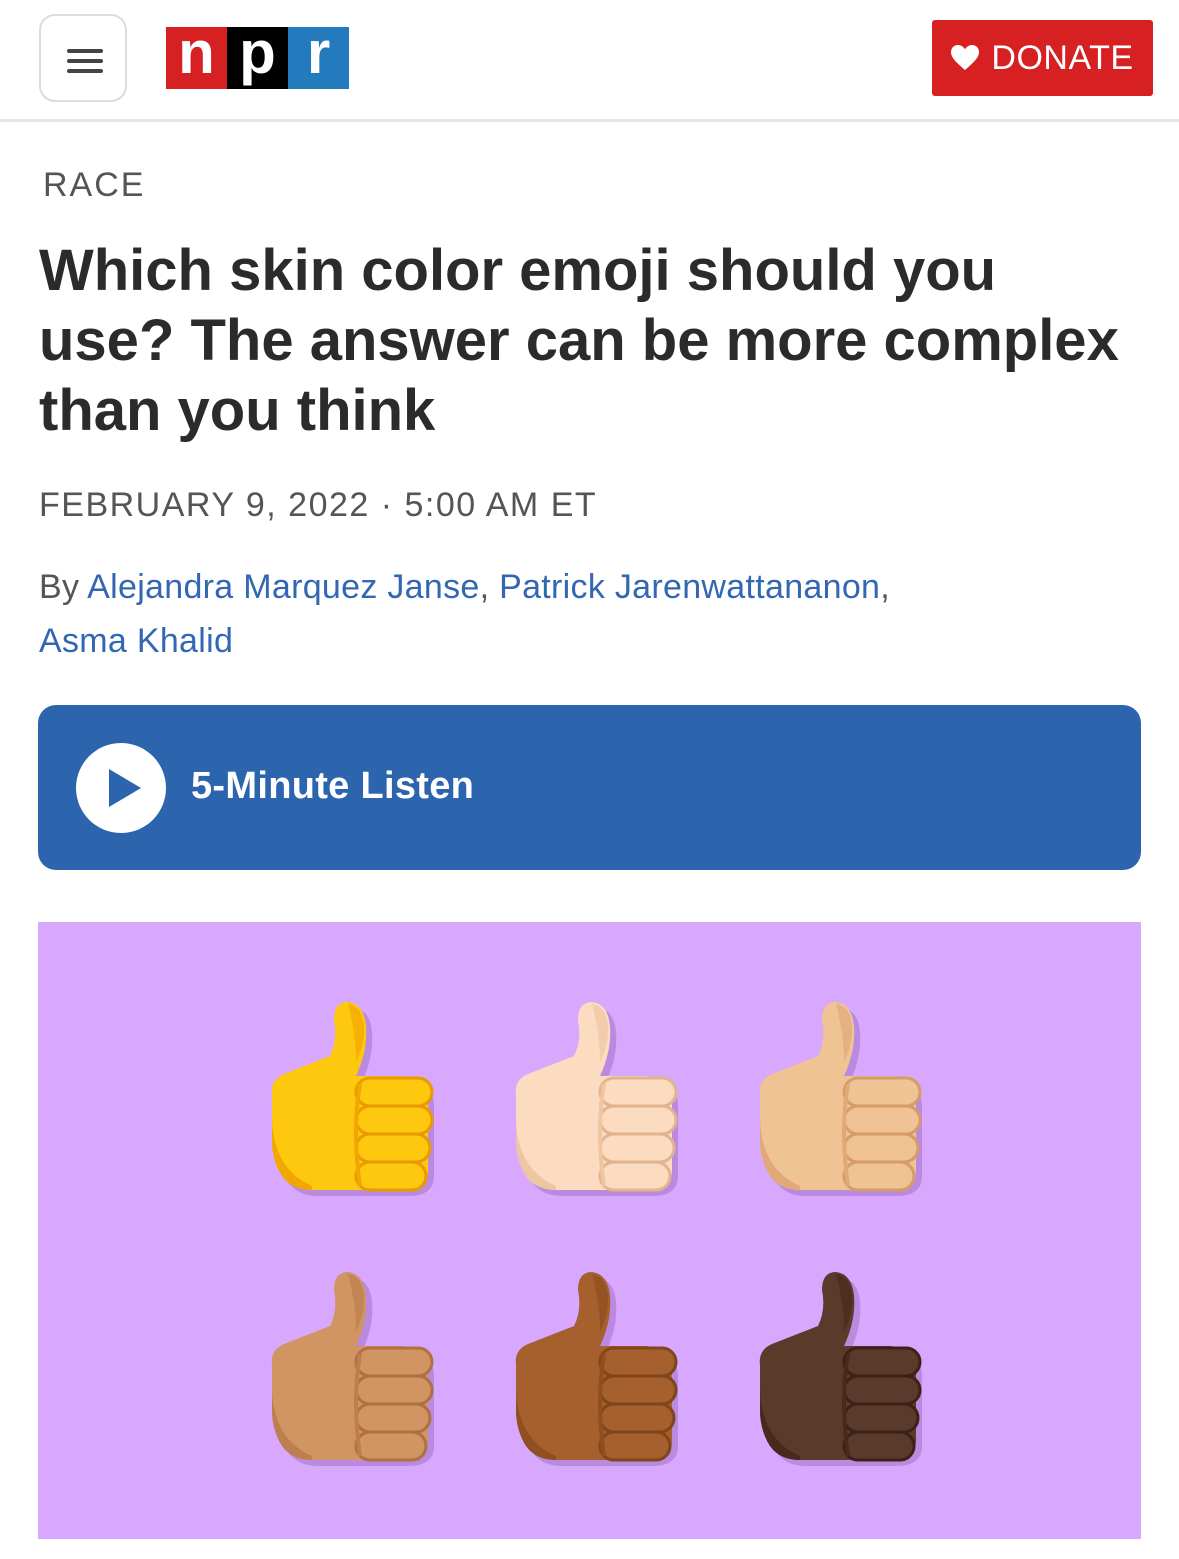 The width and height of the screenshot is (1179, 1559). What do you see at coordinates (63, 587) in the screenshot?
I see `byline-prefix: By` at bounding box center [63, 587].